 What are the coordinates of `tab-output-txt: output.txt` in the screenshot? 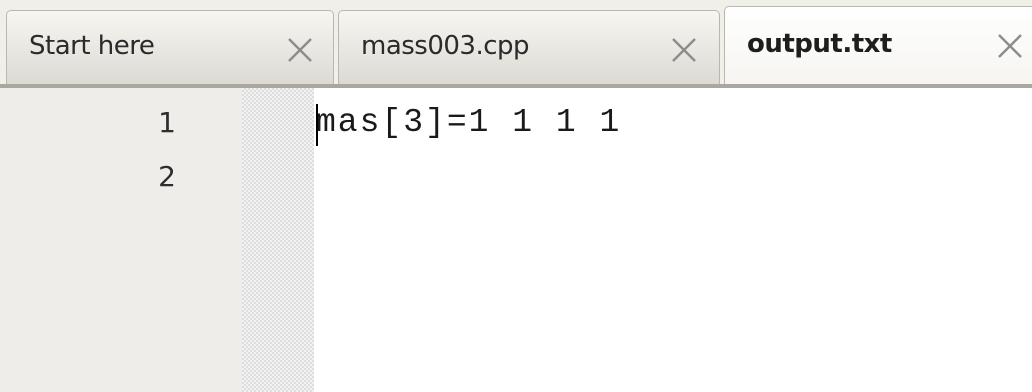 It's located at (878, 45).